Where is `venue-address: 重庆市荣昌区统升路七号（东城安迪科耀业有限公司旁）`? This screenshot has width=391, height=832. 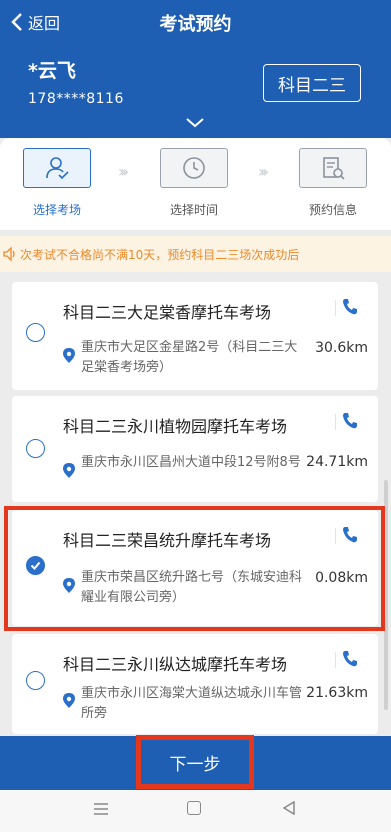 venue-address: 重庆市荣昌区统升路七号（东城安迪科耀业有限公司旁） is located at coordinates (192, 587).